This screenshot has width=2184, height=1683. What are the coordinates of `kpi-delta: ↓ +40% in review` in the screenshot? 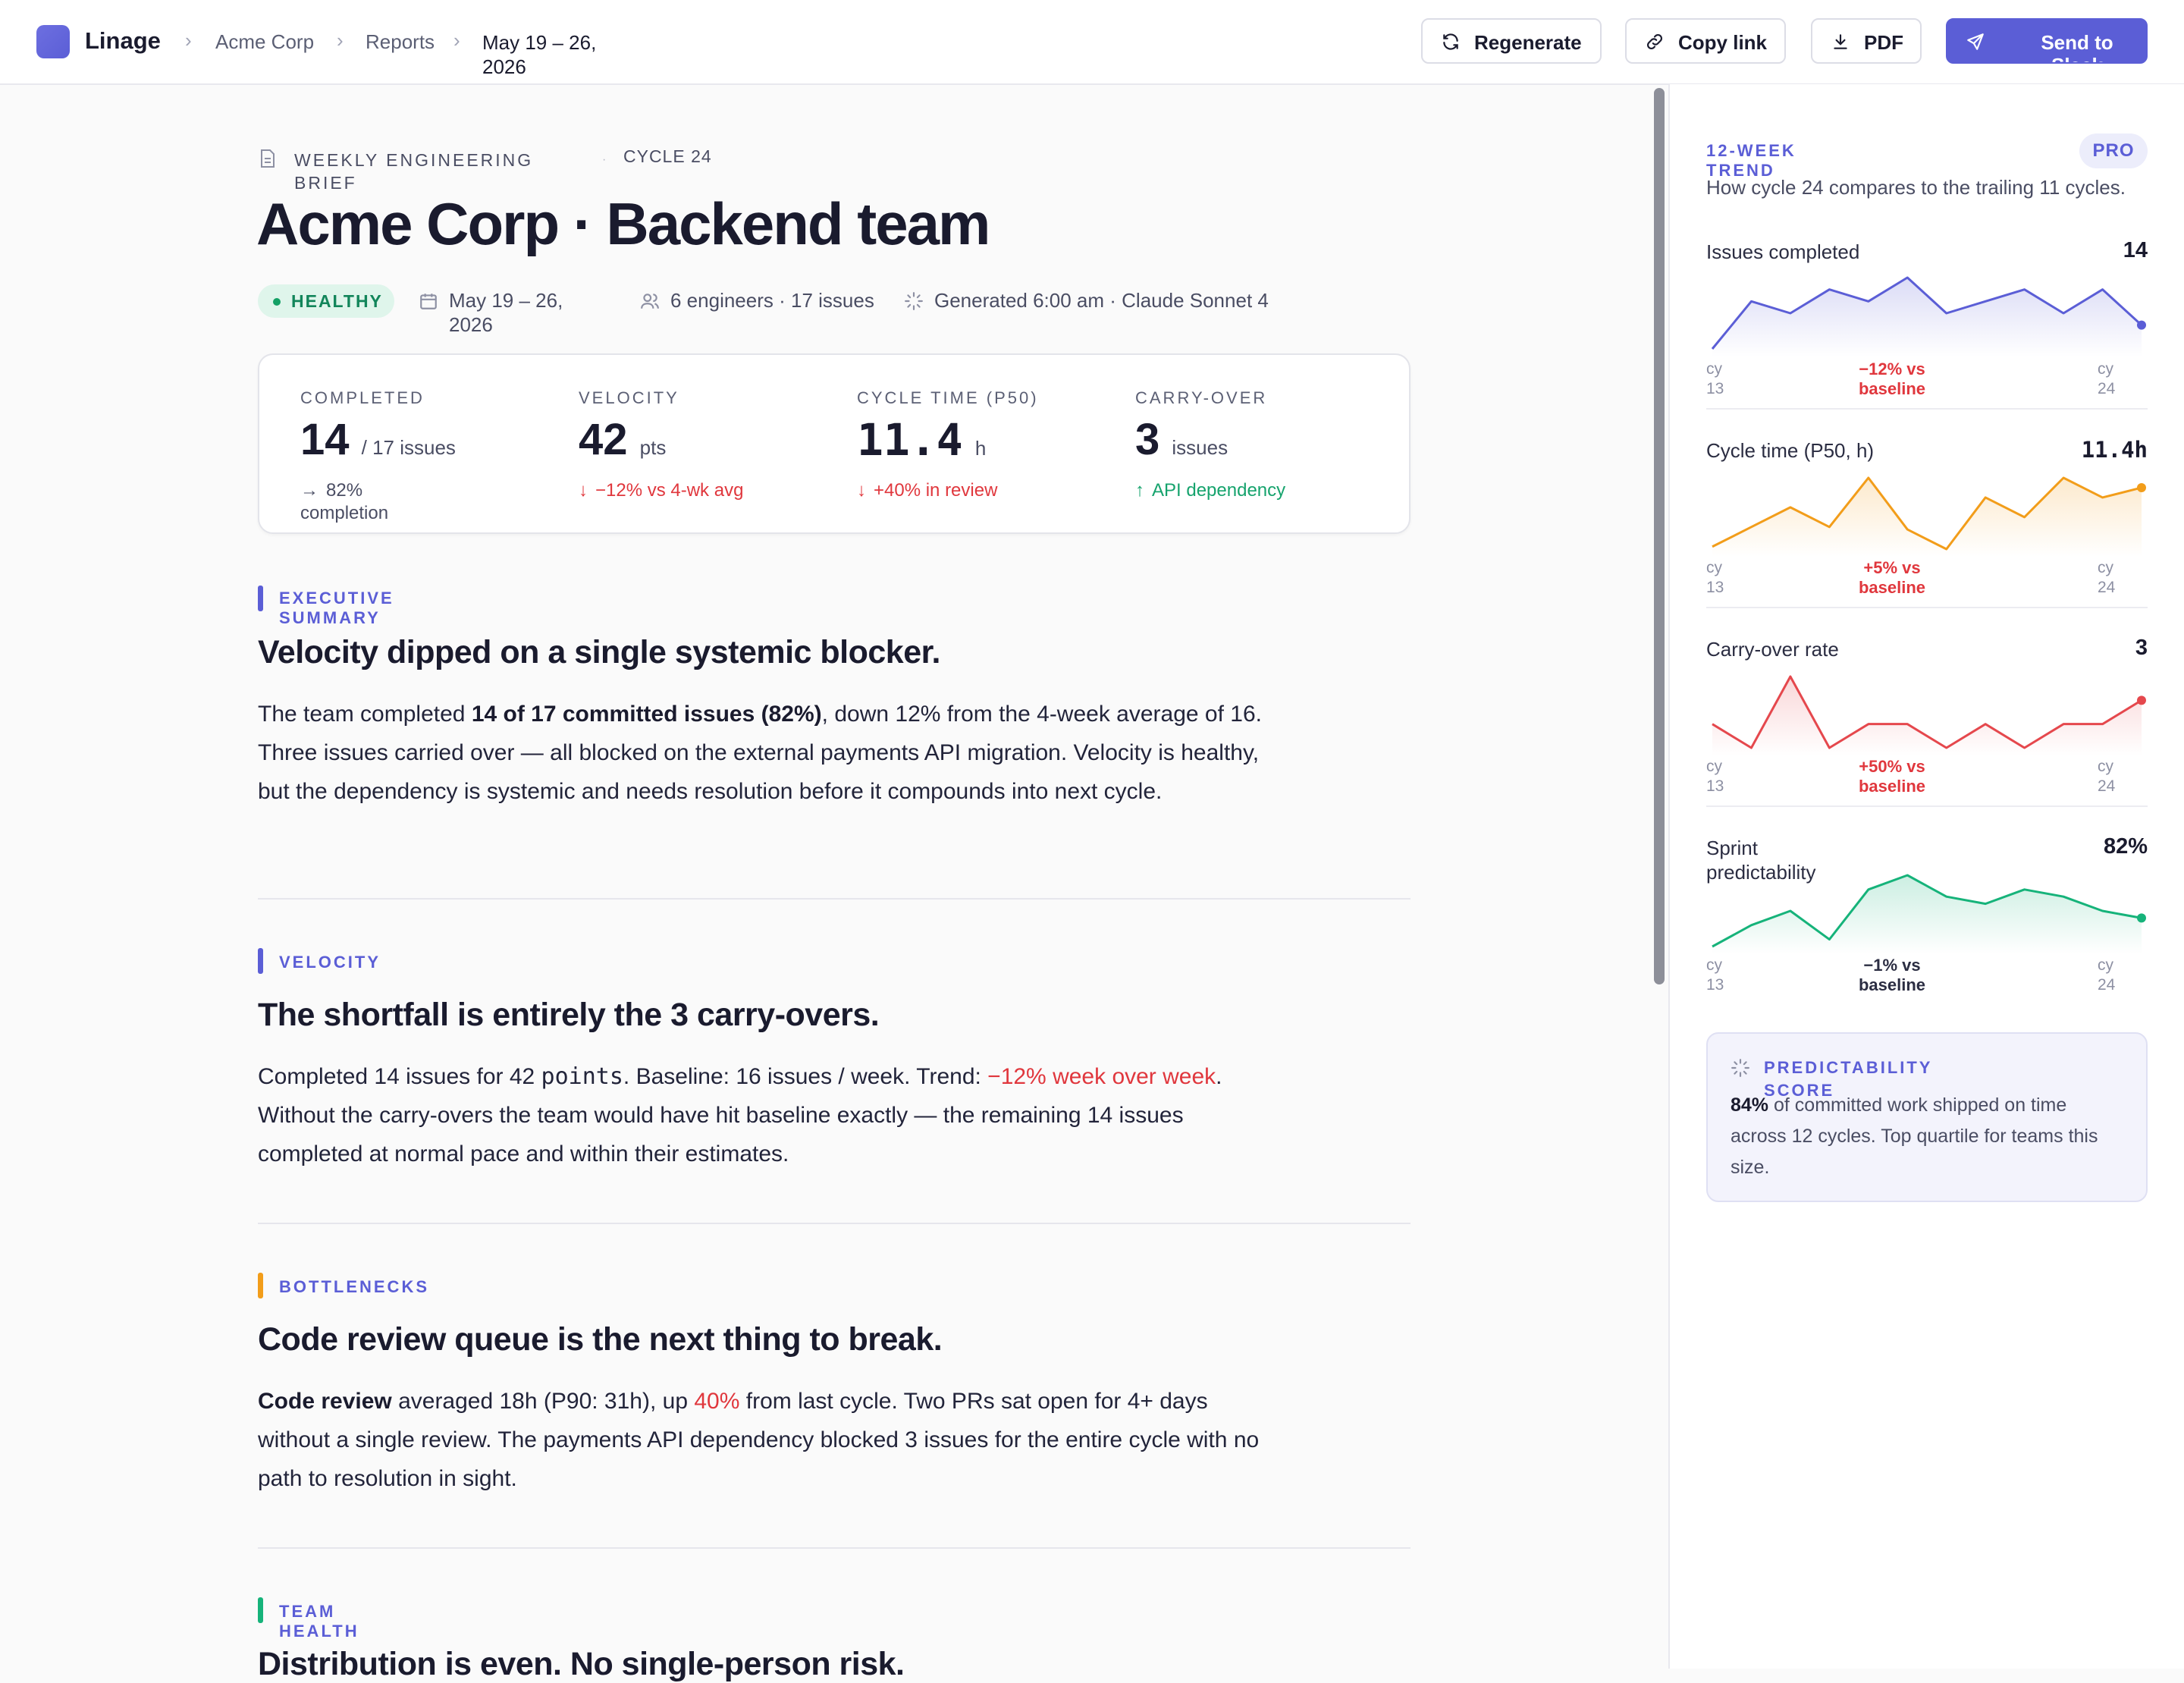 It's located at (927, 490).